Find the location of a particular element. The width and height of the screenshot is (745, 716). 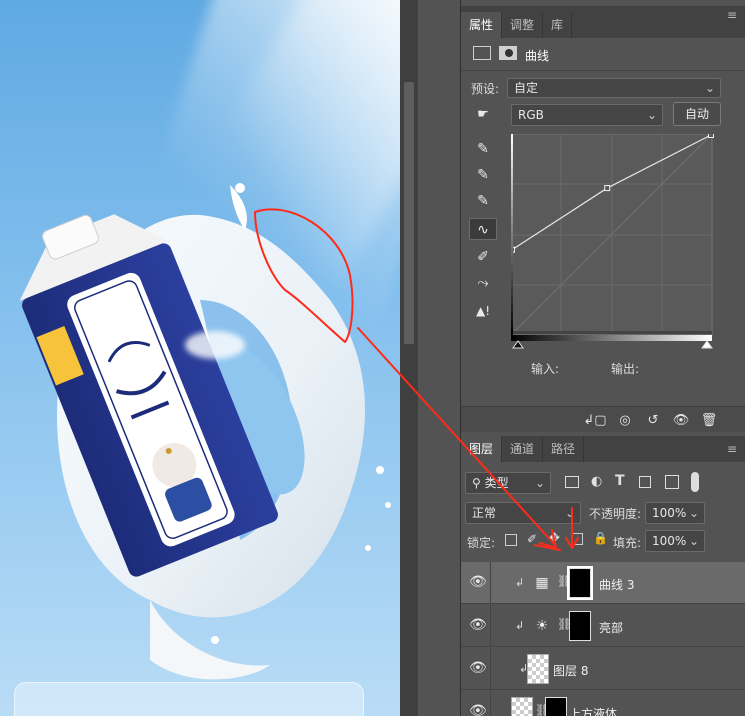

smart-object-filter-icon is located at coordinates (672, 482).